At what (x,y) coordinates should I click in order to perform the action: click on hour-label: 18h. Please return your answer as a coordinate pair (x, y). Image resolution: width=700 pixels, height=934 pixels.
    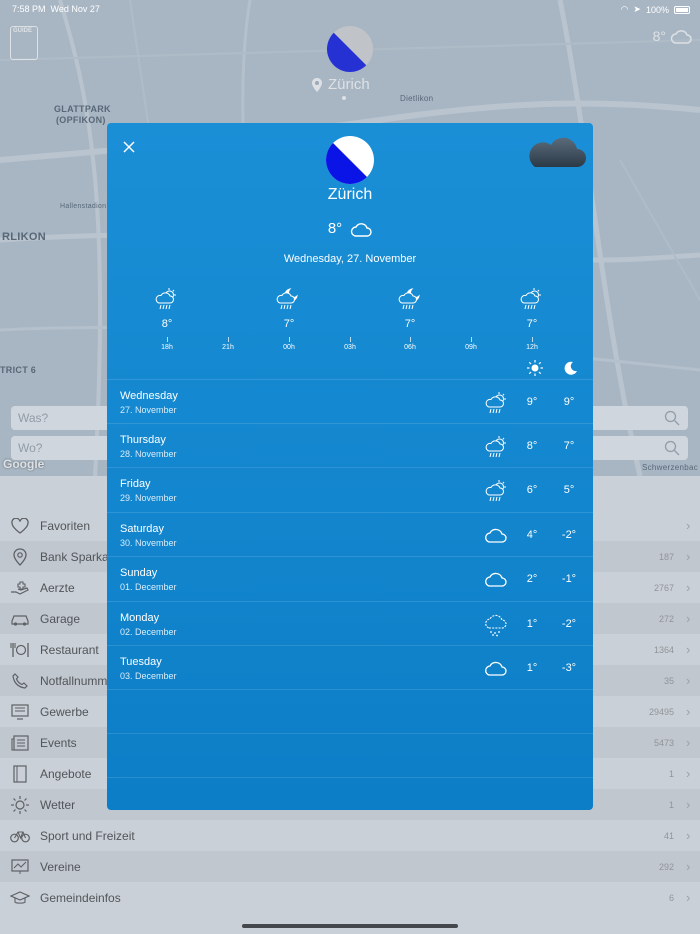
    Looking at the image, I should click on (167, 347).